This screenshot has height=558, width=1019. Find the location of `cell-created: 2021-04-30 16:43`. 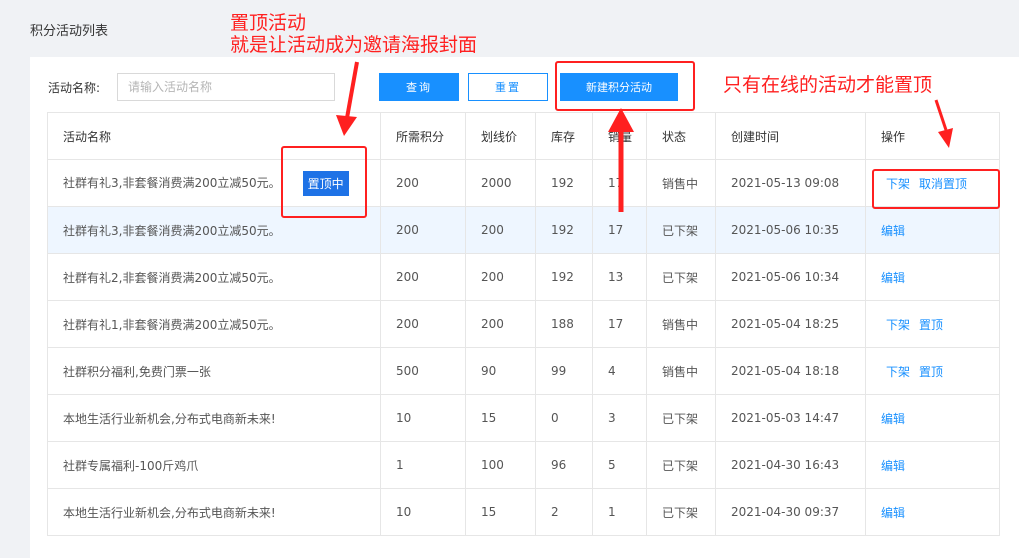

cell-created: 2021-04-30 16:43 is located at coordinates (790, 465).